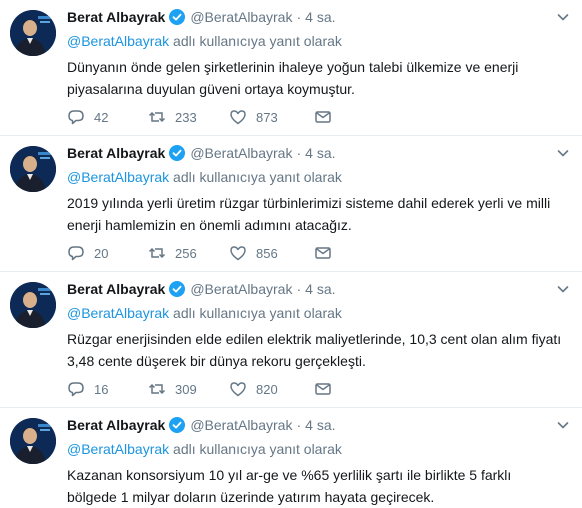  I want to click on retweet-button: 233, so click(188, 117).